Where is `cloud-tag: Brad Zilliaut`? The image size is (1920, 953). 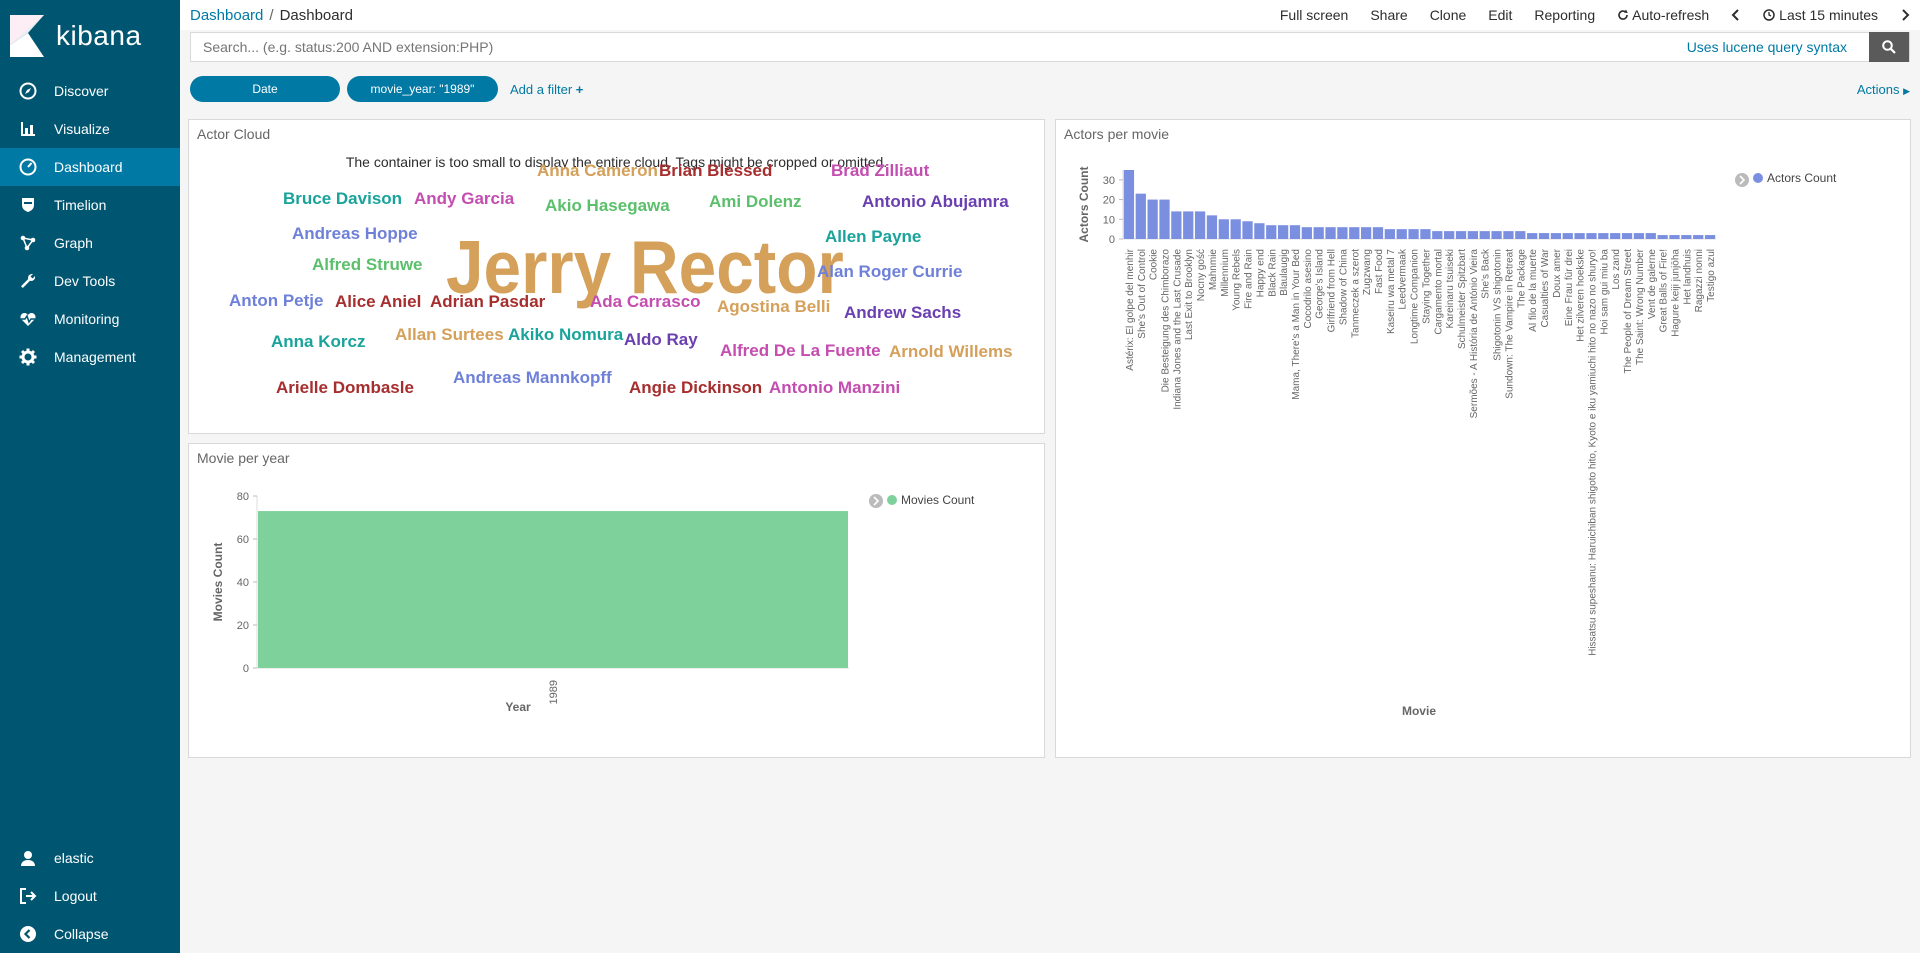 cloud-tag: Brad Zilliaut is located at coordinates (880, 170).